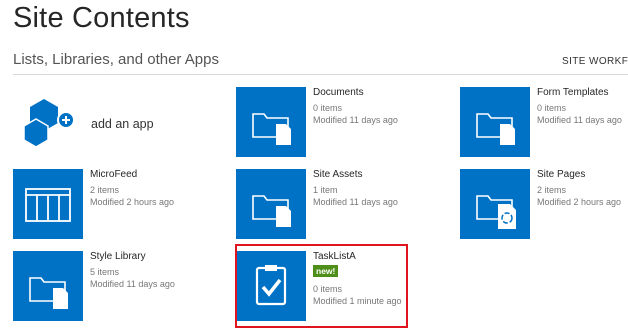 The width and height of the screenshot is (628, 335). I want to click on app-name: Site Assets, so click(337, 174).